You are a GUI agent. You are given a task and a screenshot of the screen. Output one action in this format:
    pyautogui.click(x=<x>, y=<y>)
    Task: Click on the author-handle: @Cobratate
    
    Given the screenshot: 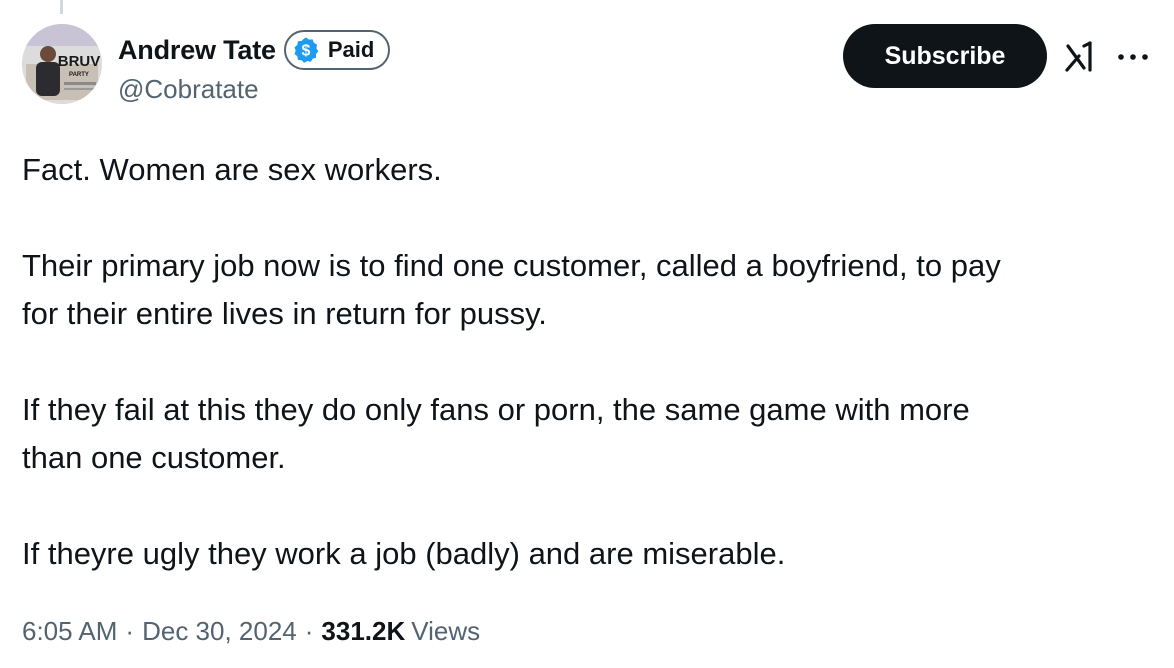 What is the action you would take?
    pyautogui.click(x=254, y=89)
    